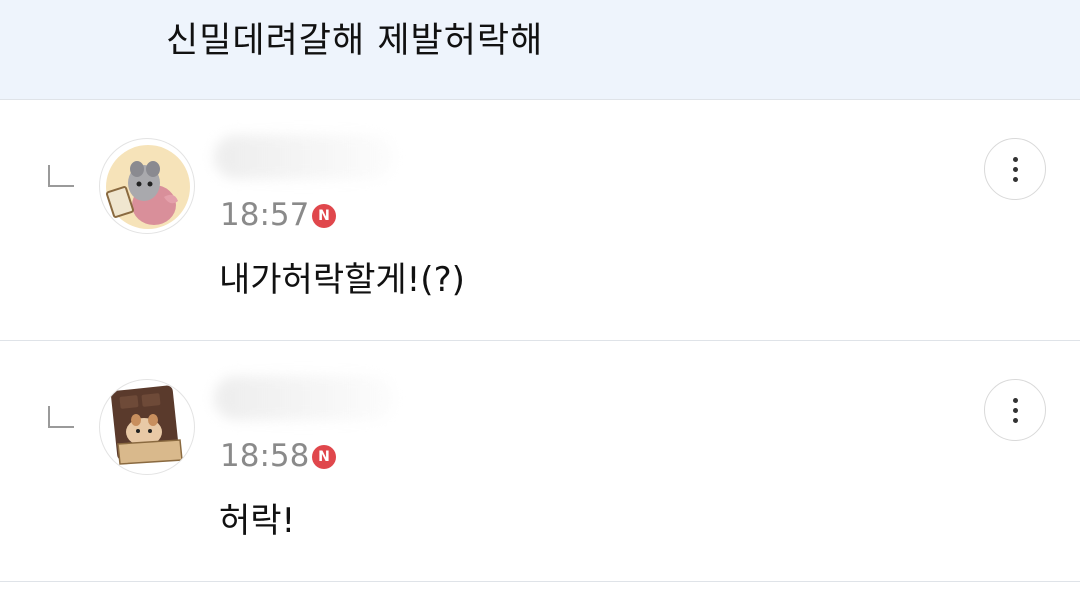  I want to click on parent-comment-text: 신밀데려갈해 제발허락해, so click(355, 41).